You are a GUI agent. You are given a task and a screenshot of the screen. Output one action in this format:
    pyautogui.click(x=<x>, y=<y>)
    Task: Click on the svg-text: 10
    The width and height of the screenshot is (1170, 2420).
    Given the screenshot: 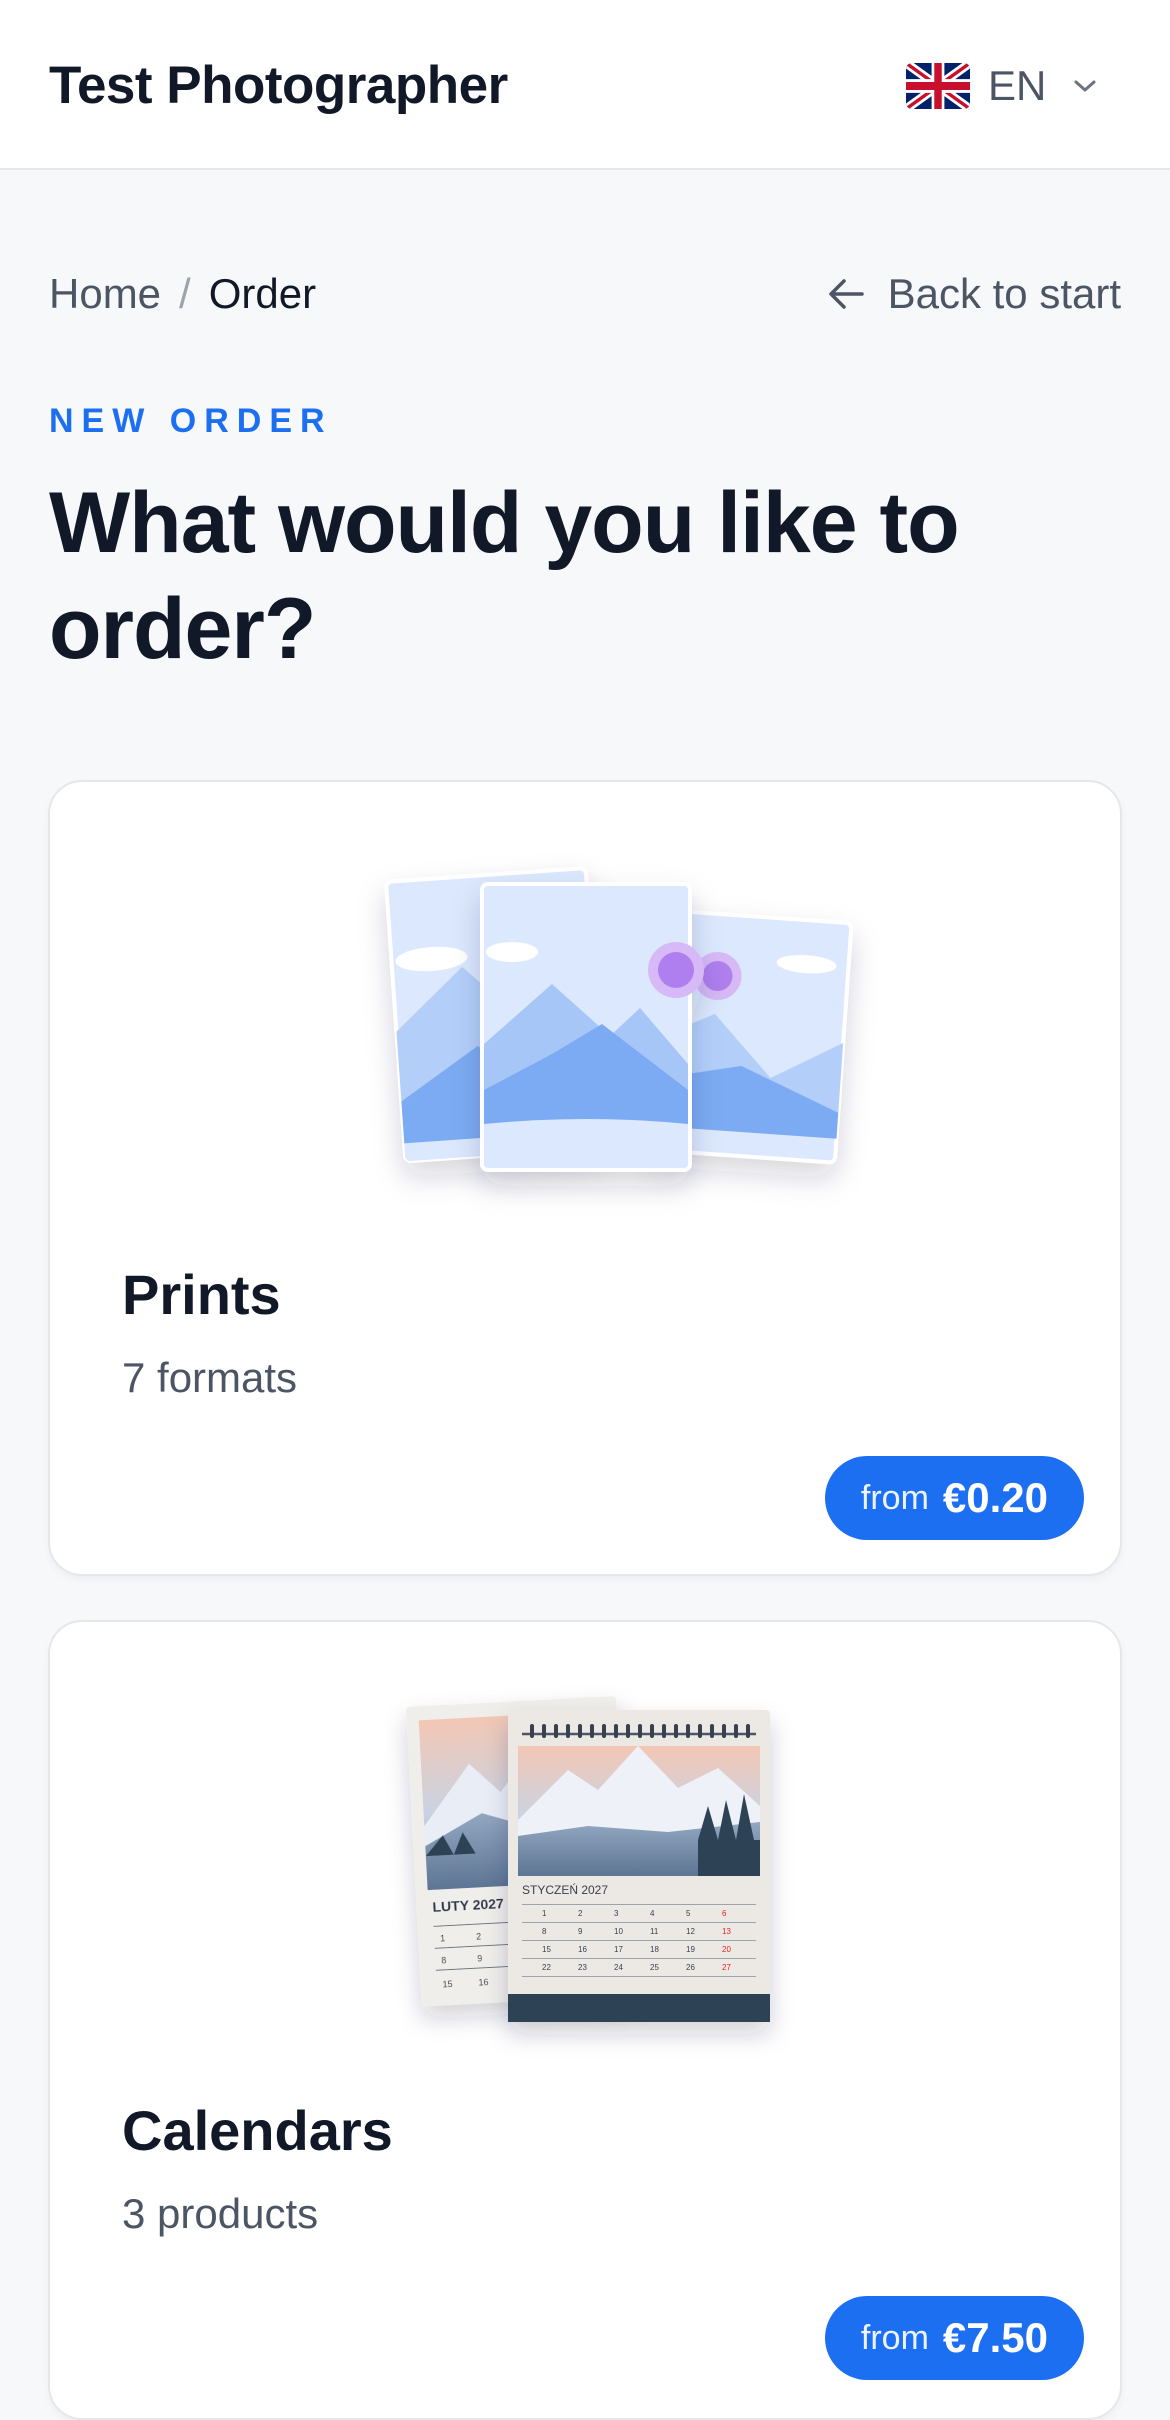 What is the action you would take?
    pyautogui.click(x=618, y=1931)
    